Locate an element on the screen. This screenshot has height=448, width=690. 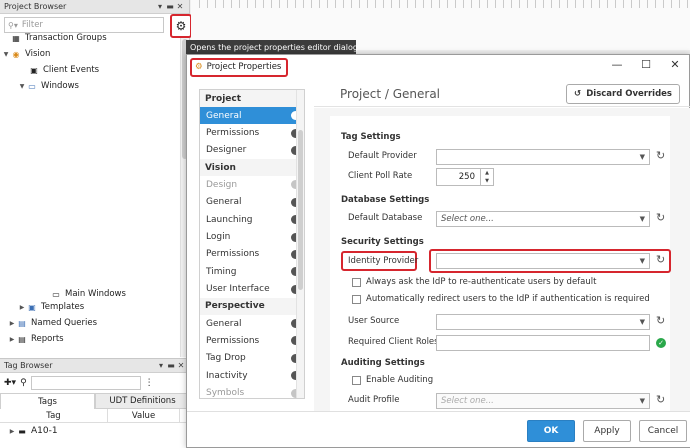
close-icon: ✕ is located at coordinates (675, 64).